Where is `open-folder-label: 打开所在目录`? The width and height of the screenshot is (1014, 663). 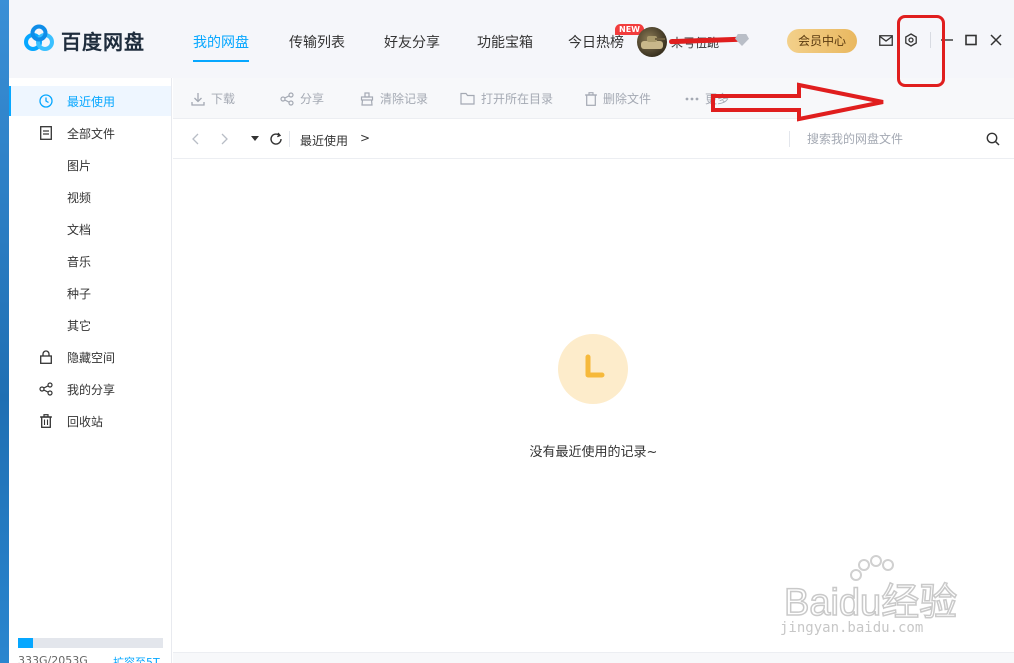 open-folder-label: 打开所在目录 is located at coordinates (517, 99).